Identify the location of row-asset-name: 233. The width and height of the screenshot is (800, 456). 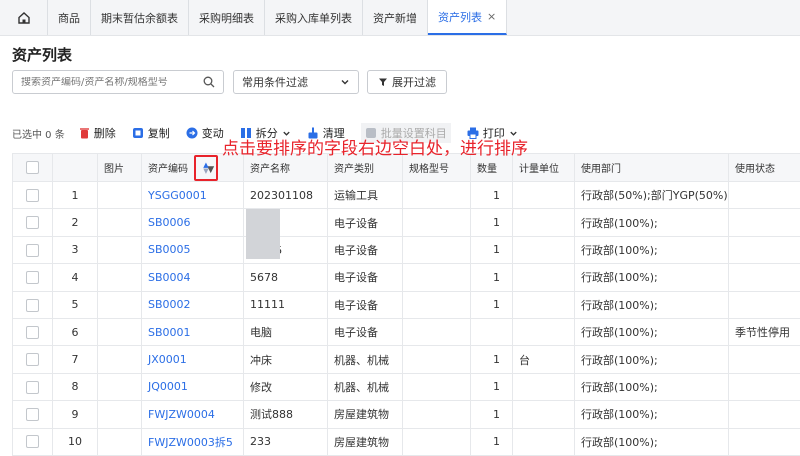
(285, 441).